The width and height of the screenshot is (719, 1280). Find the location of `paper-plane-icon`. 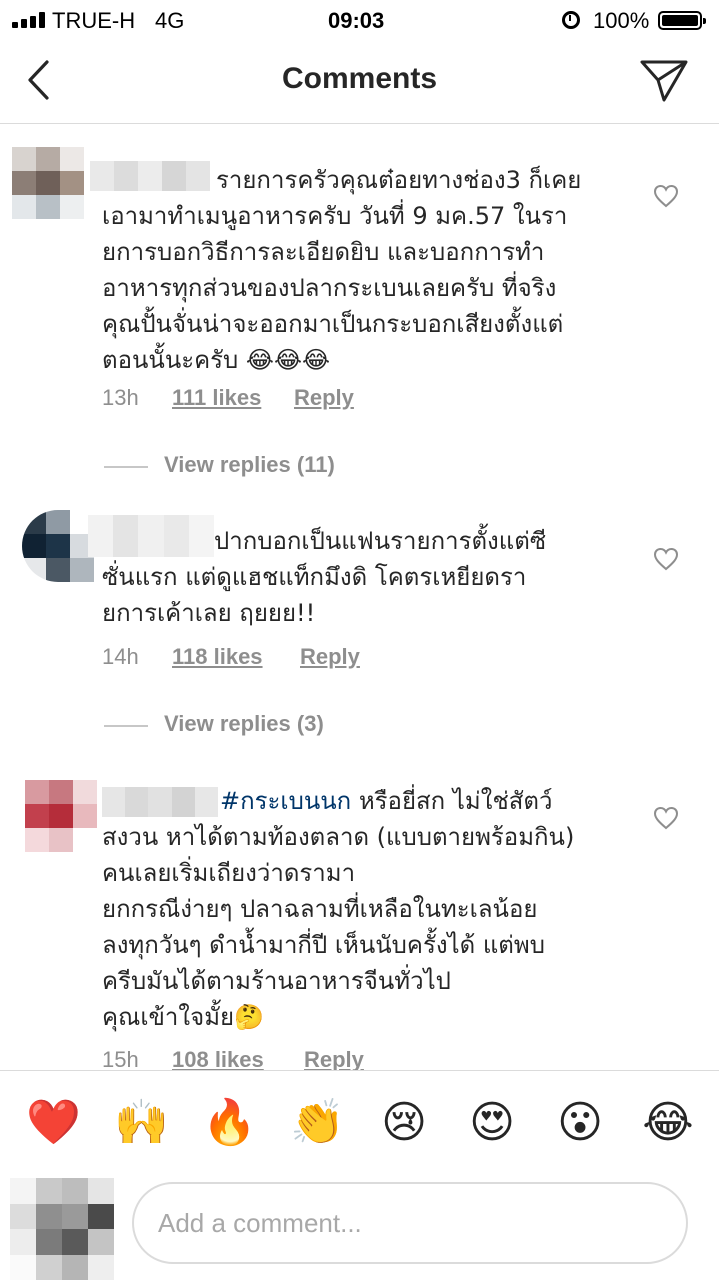

paper-plane-icon is located at coordinates (664, 80).